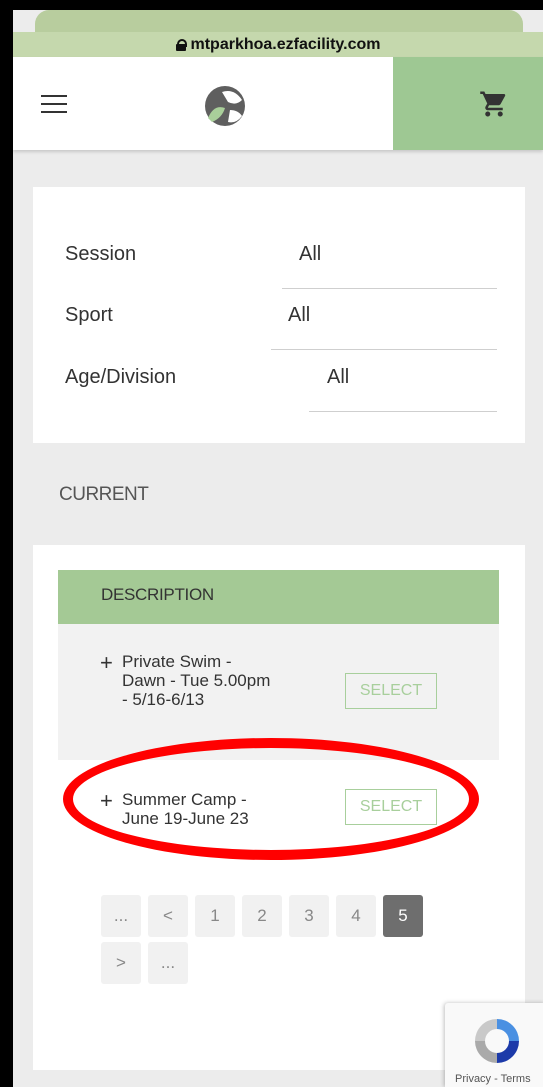 The width and height of the screenshot is (543, 1087). What do you see at coordinates (279, 263) in the screenshot?
I see `session-filter: Session All` at bounding box center [279, 263].